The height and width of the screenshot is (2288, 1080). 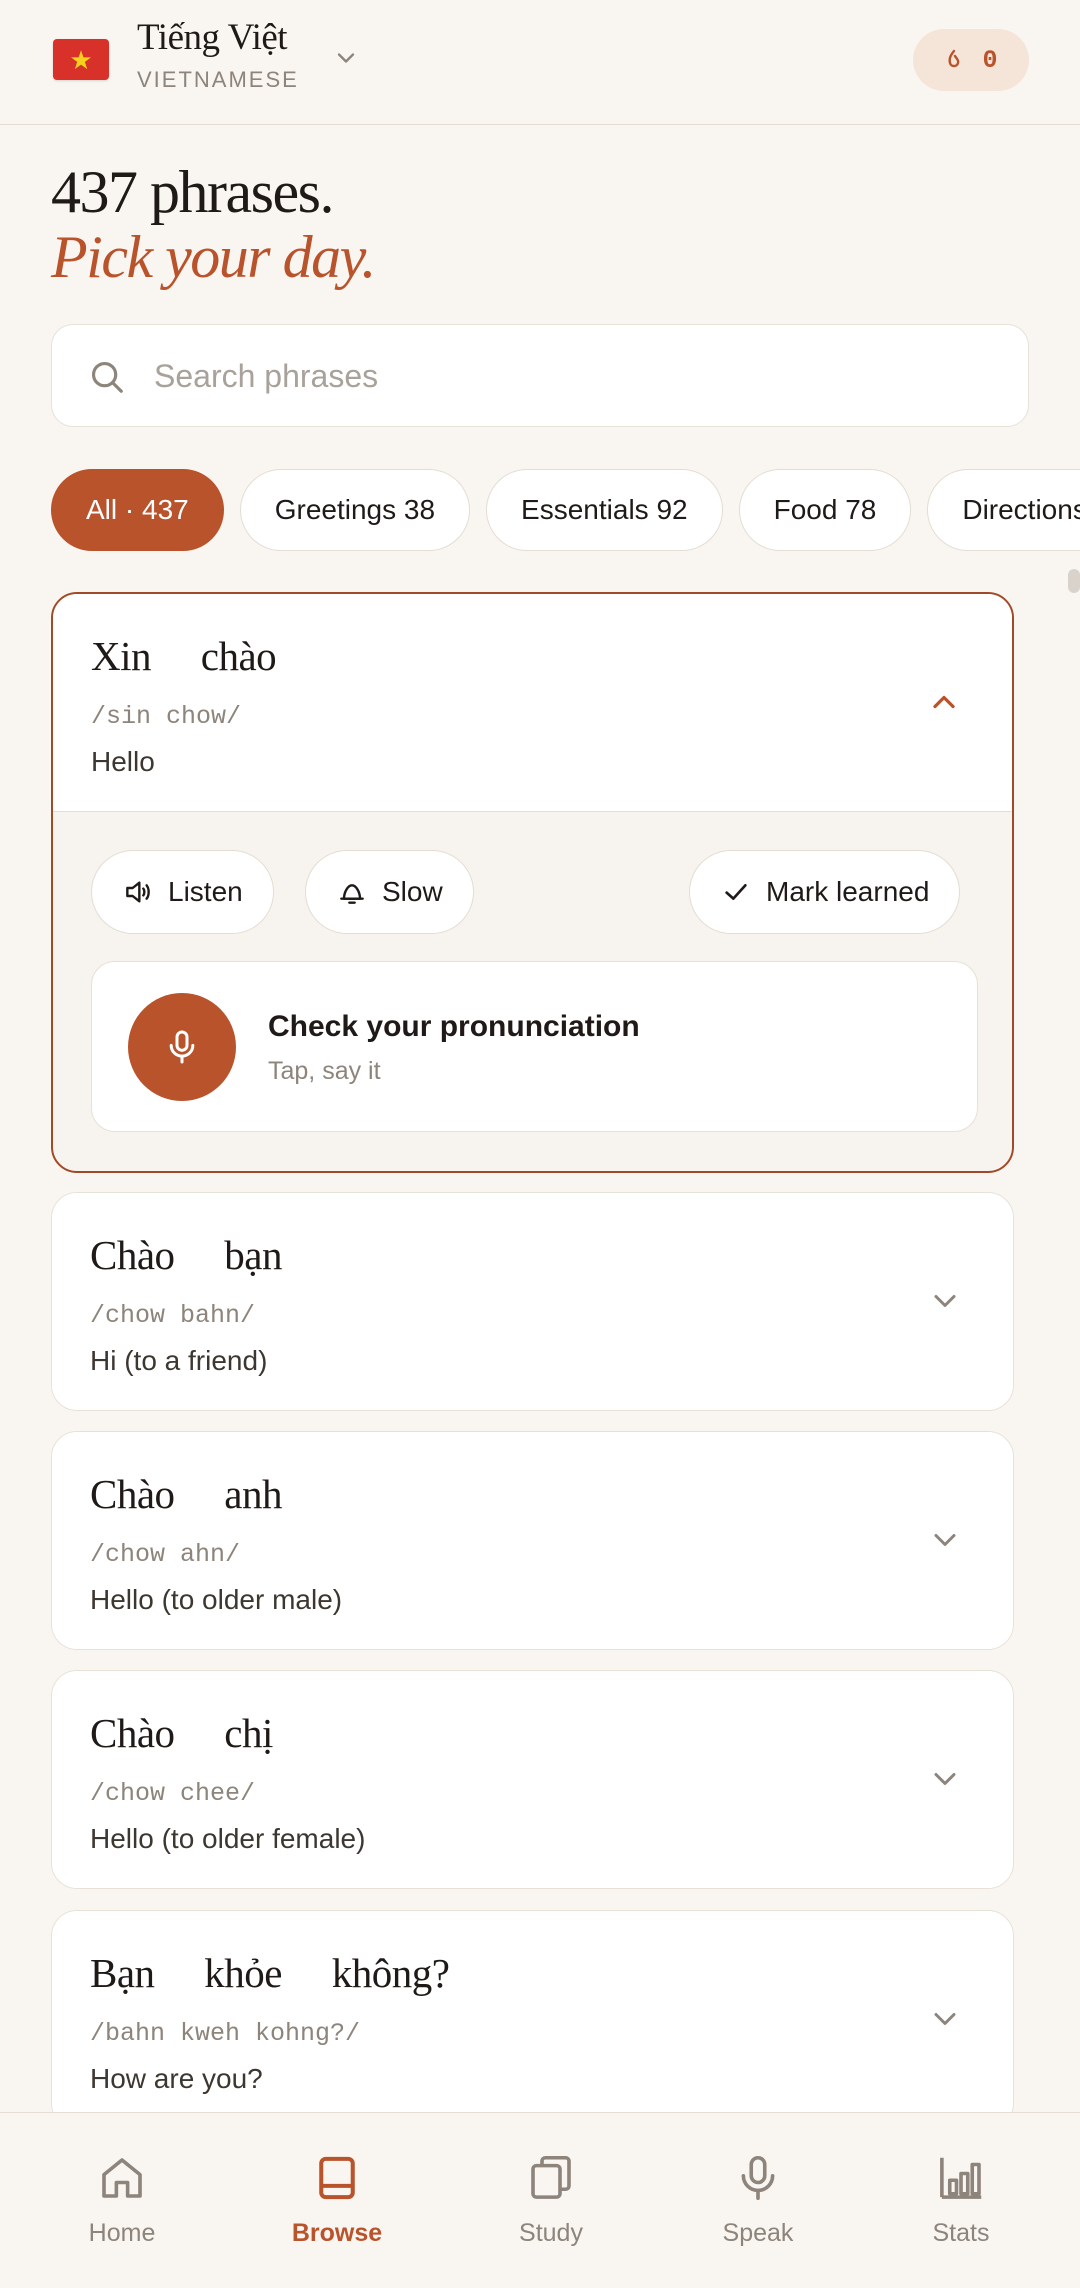 What do you see at coordinates (971, 60) in the screenshot?
I see `streak-badge: 0` at bounding box center [971, 60].